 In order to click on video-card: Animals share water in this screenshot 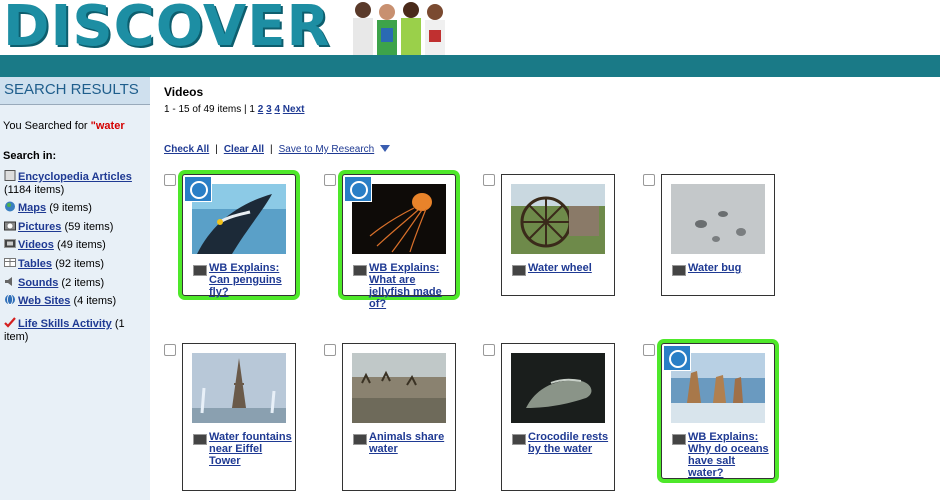, I will do `click(399, 417)`.